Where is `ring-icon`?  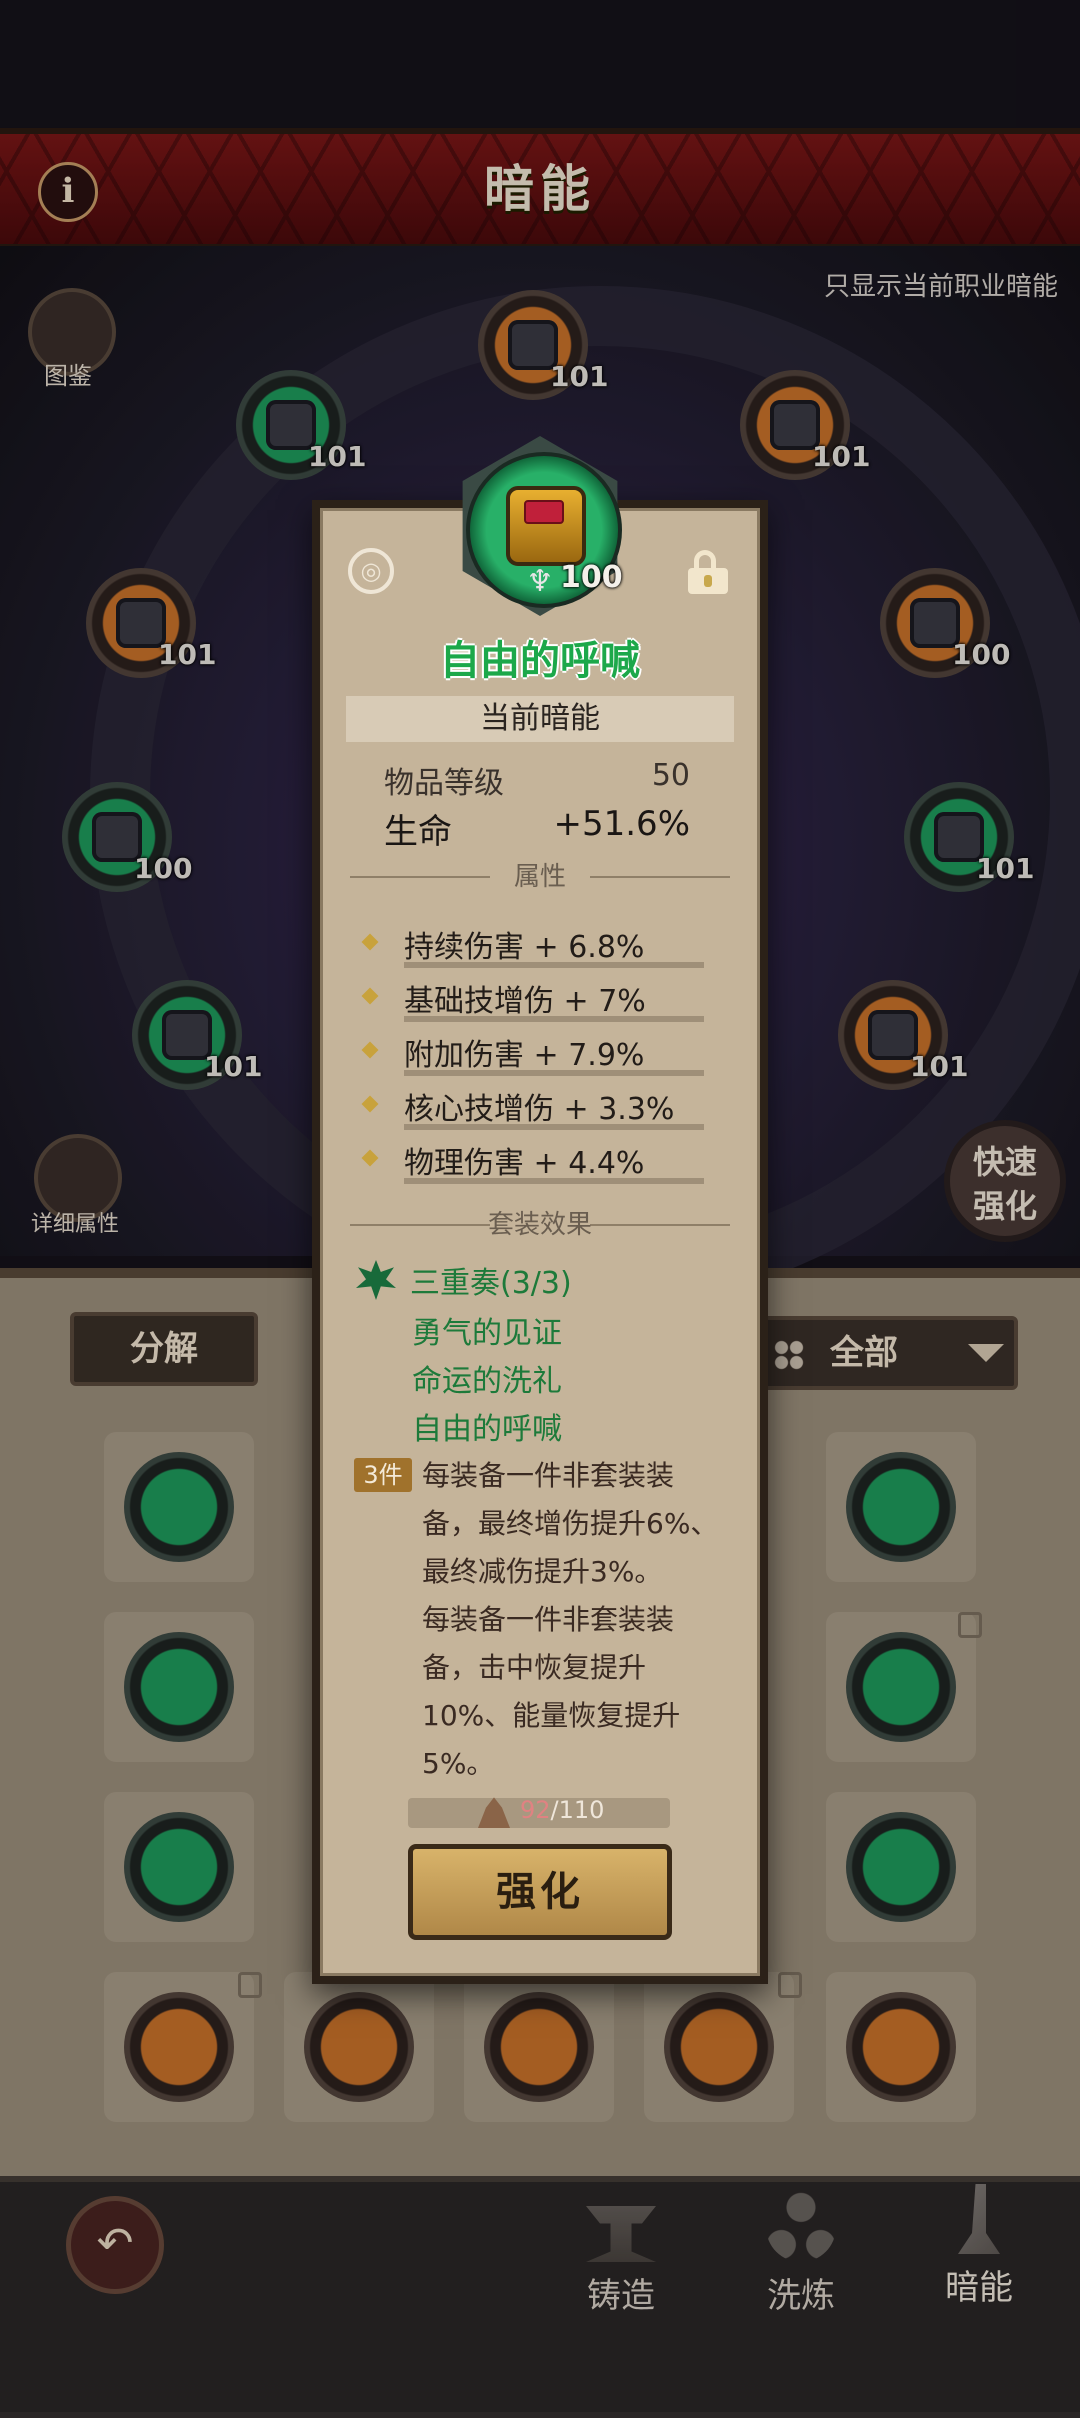 ring-icon is located at coordinates (546, 526).